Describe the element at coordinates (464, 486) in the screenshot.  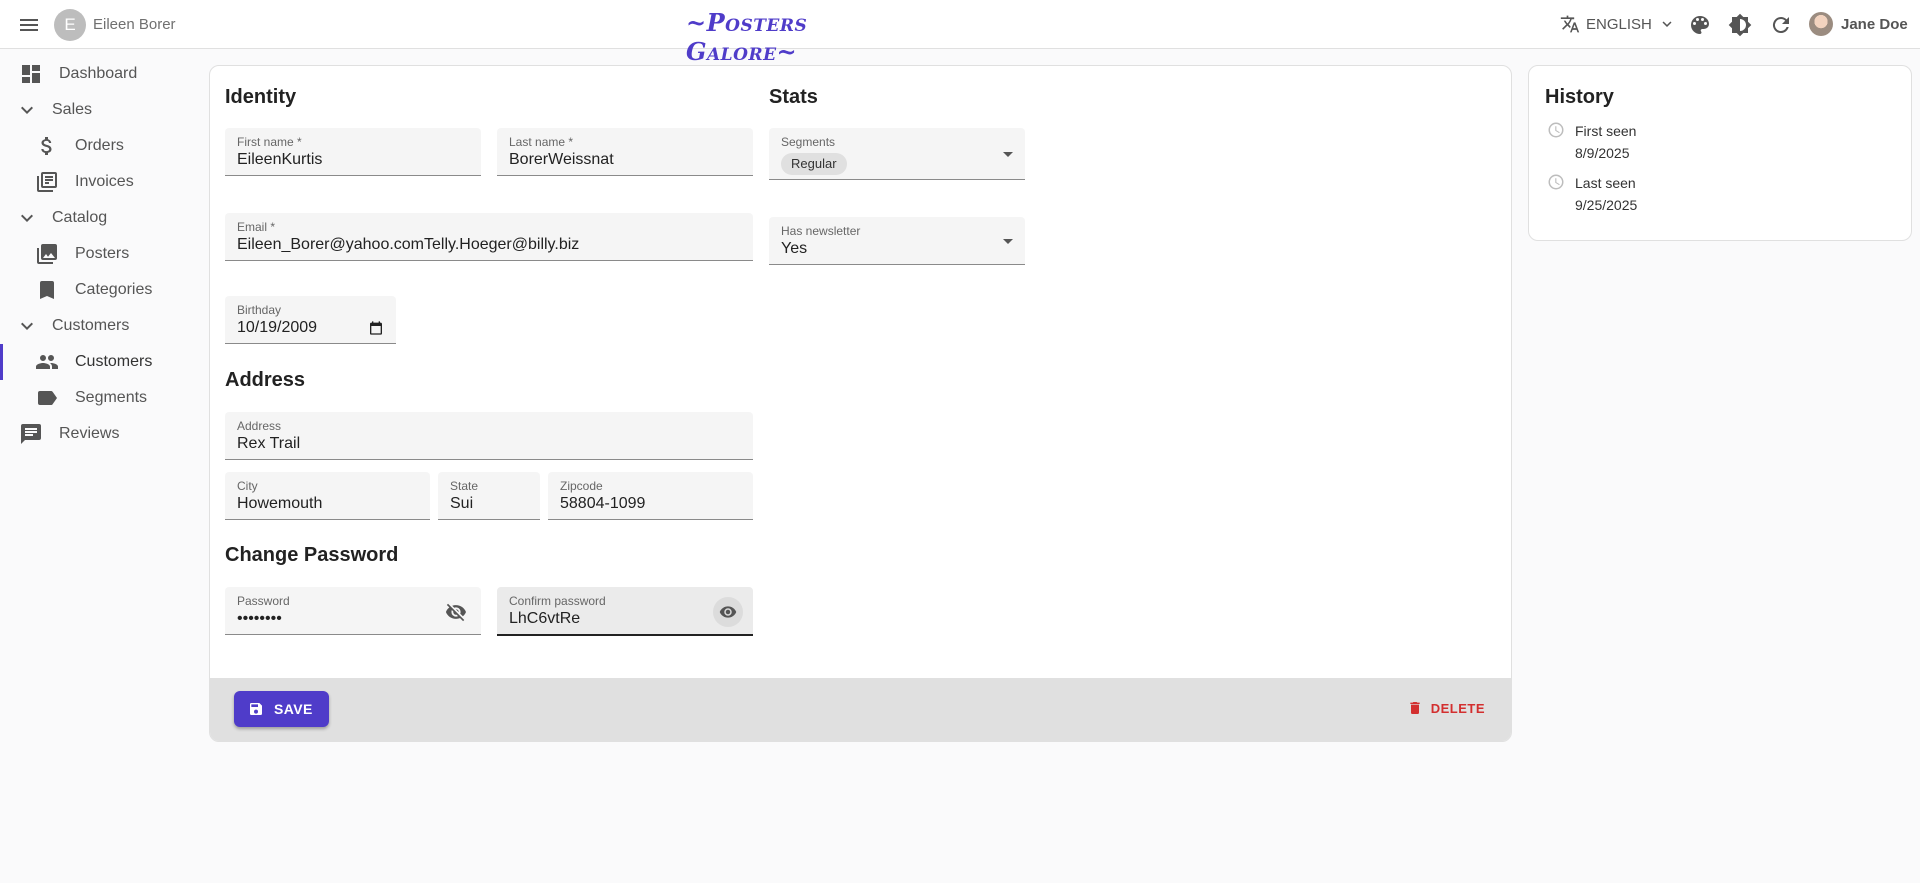
I see `field-label: State` at that location.